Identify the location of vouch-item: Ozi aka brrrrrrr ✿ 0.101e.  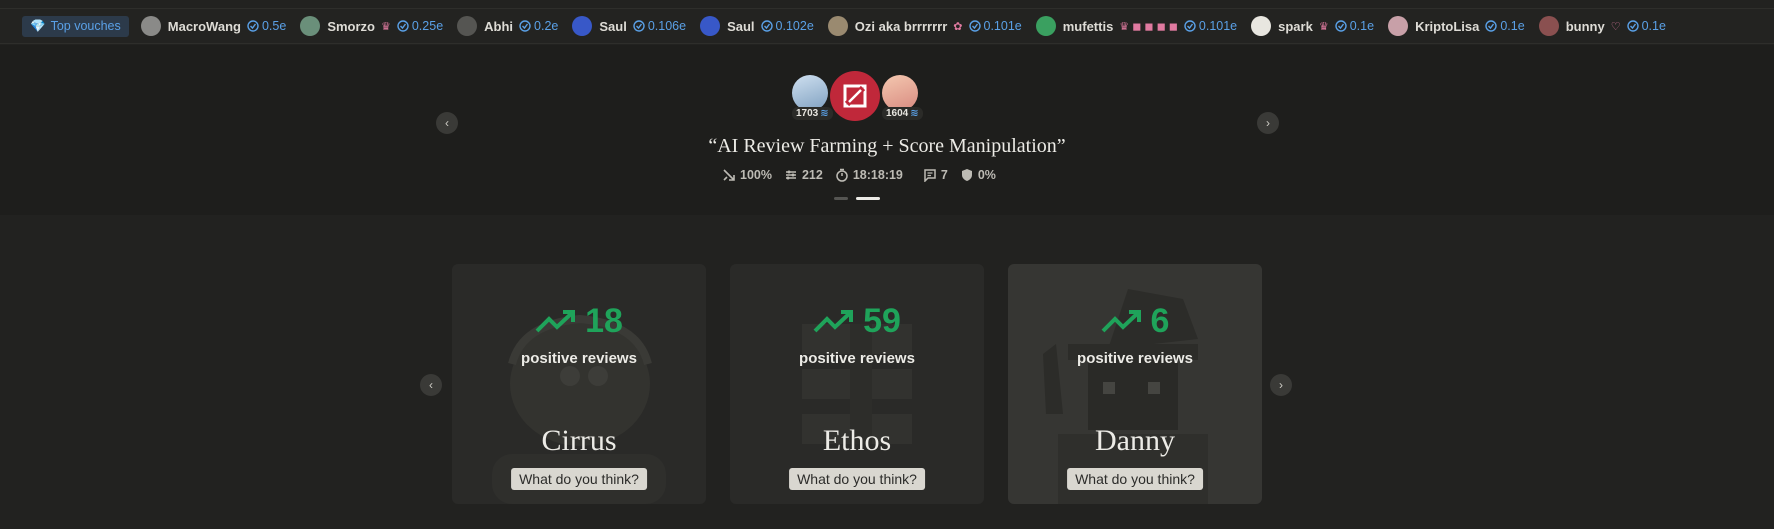
(924, 26).